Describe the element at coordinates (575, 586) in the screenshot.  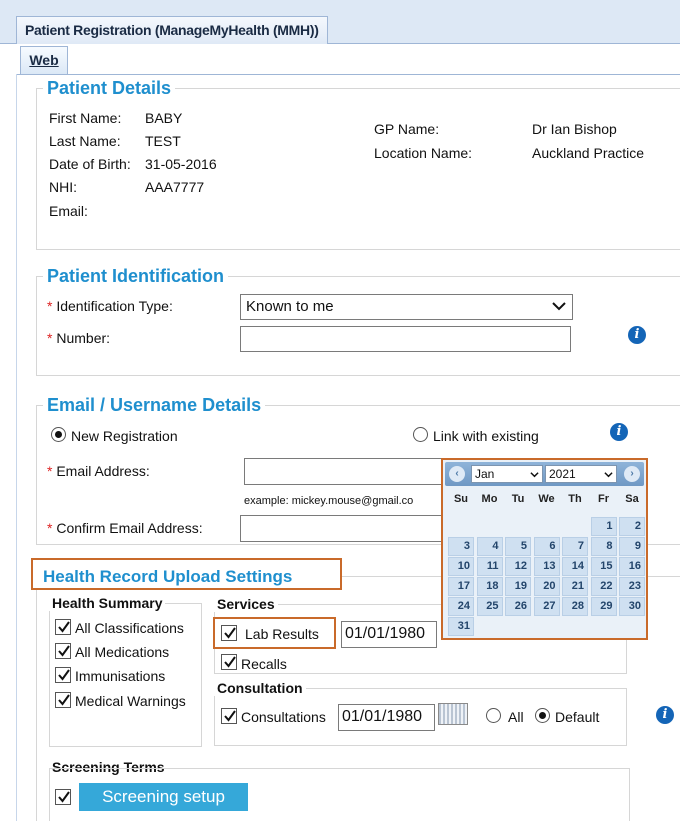
I see `calendar-day: 21` at that location.